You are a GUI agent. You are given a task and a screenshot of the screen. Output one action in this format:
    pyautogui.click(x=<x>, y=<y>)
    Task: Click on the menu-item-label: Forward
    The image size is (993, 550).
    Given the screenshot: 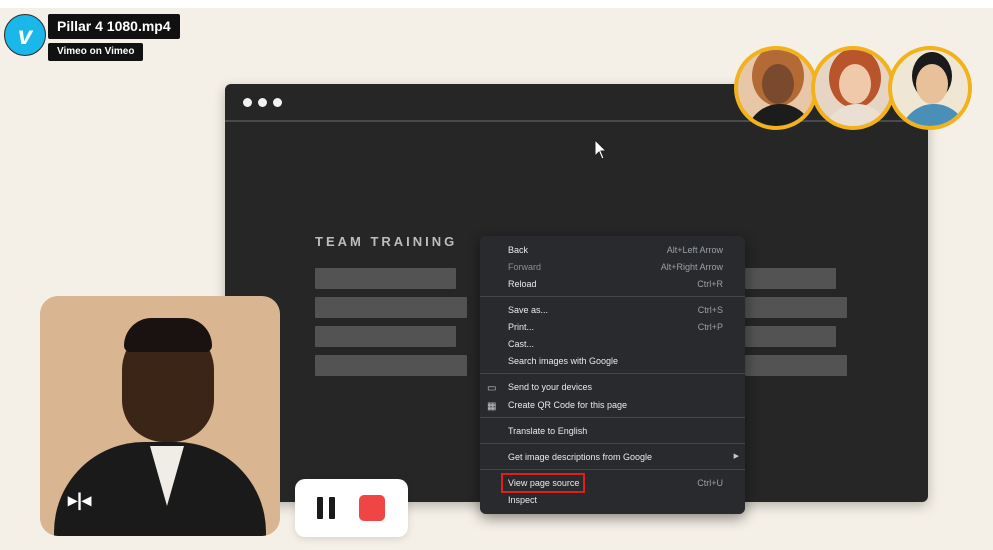 What is the action you would take?
    pyautogui.click(x=525, y=267)
    